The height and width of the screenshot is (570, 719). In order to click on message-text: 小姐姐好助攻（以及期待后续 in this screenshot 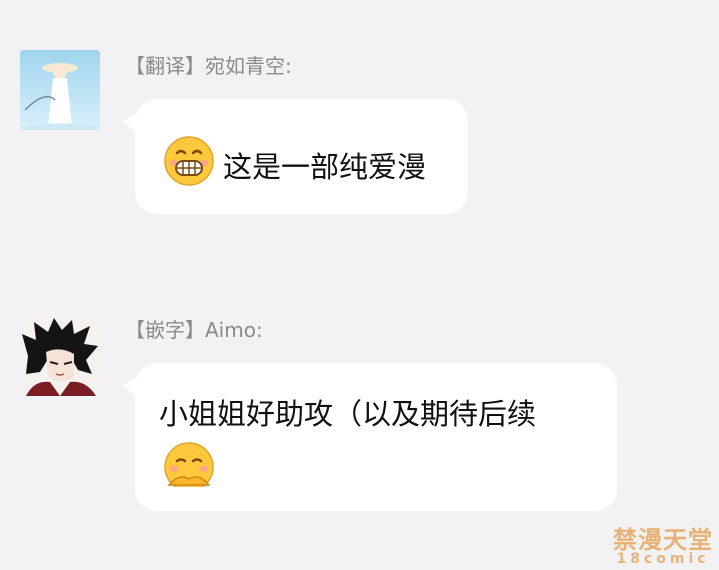, I will do `click(348, 414)`.